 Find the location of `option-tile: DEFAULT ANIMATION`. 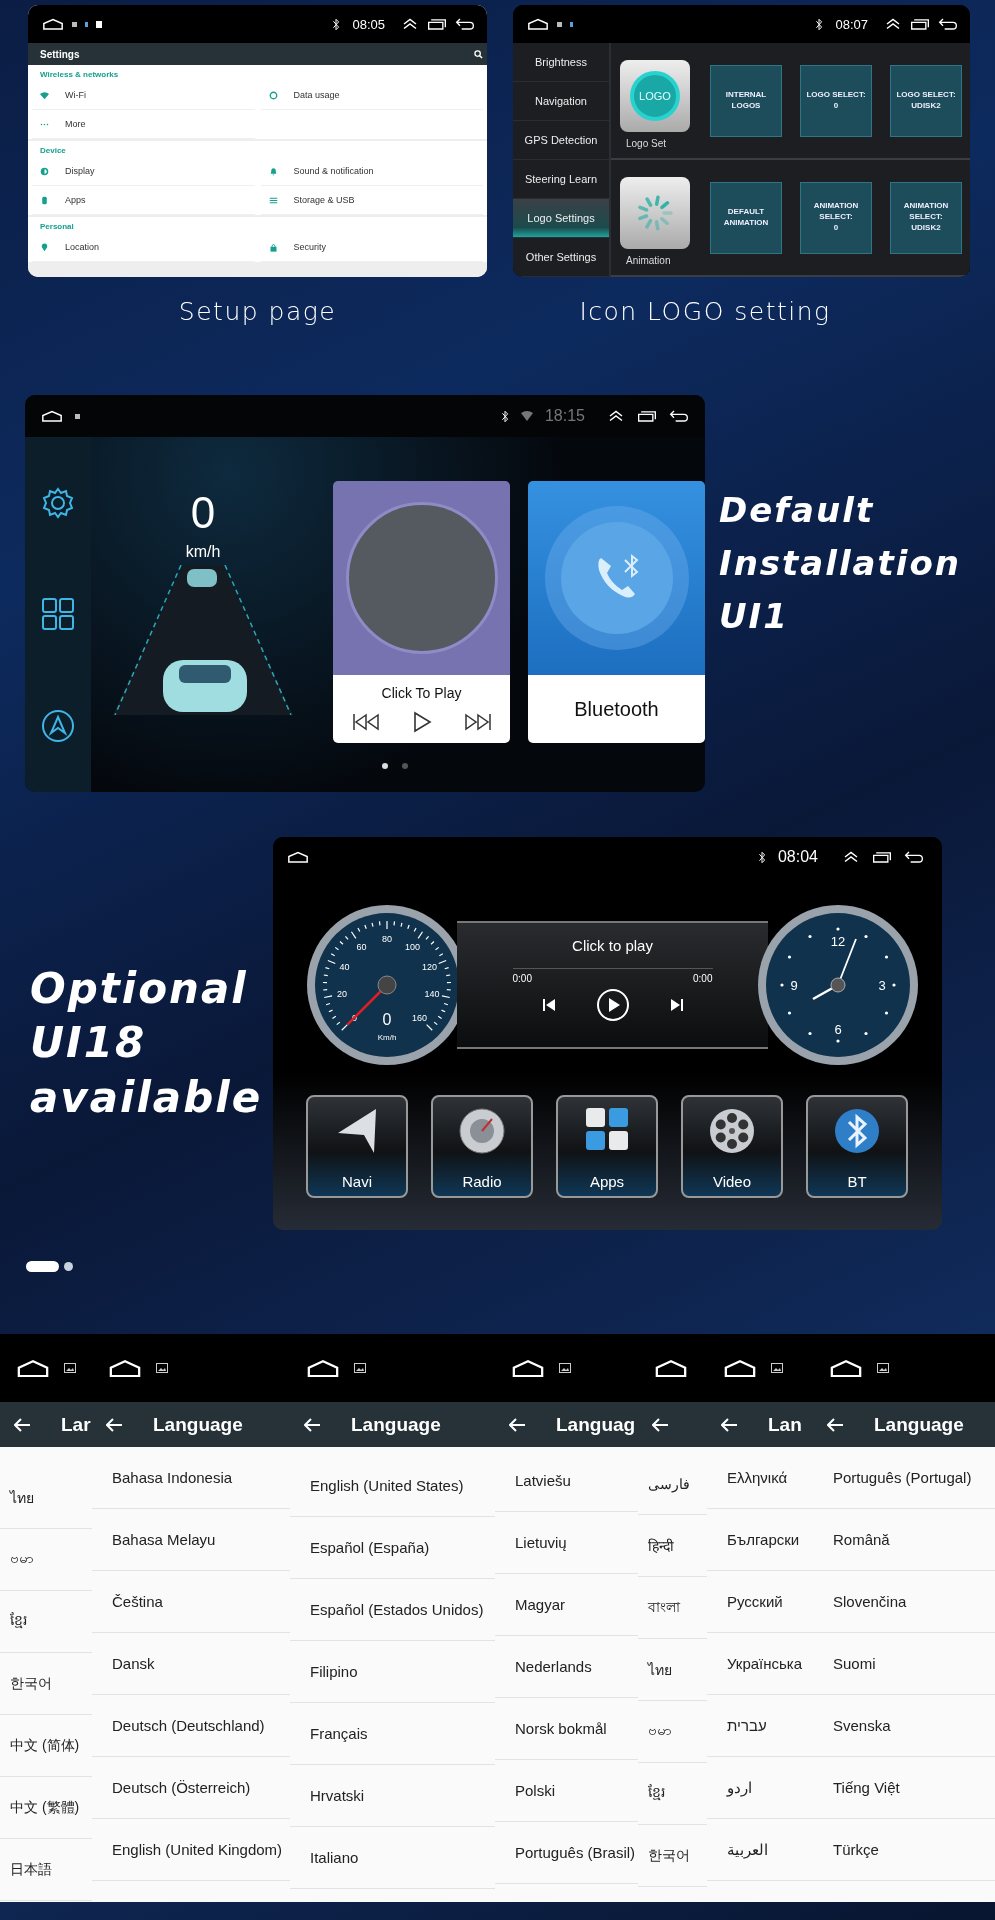

option-tile: DEFAULT ANIMATION is located at coordinates (746, 217).